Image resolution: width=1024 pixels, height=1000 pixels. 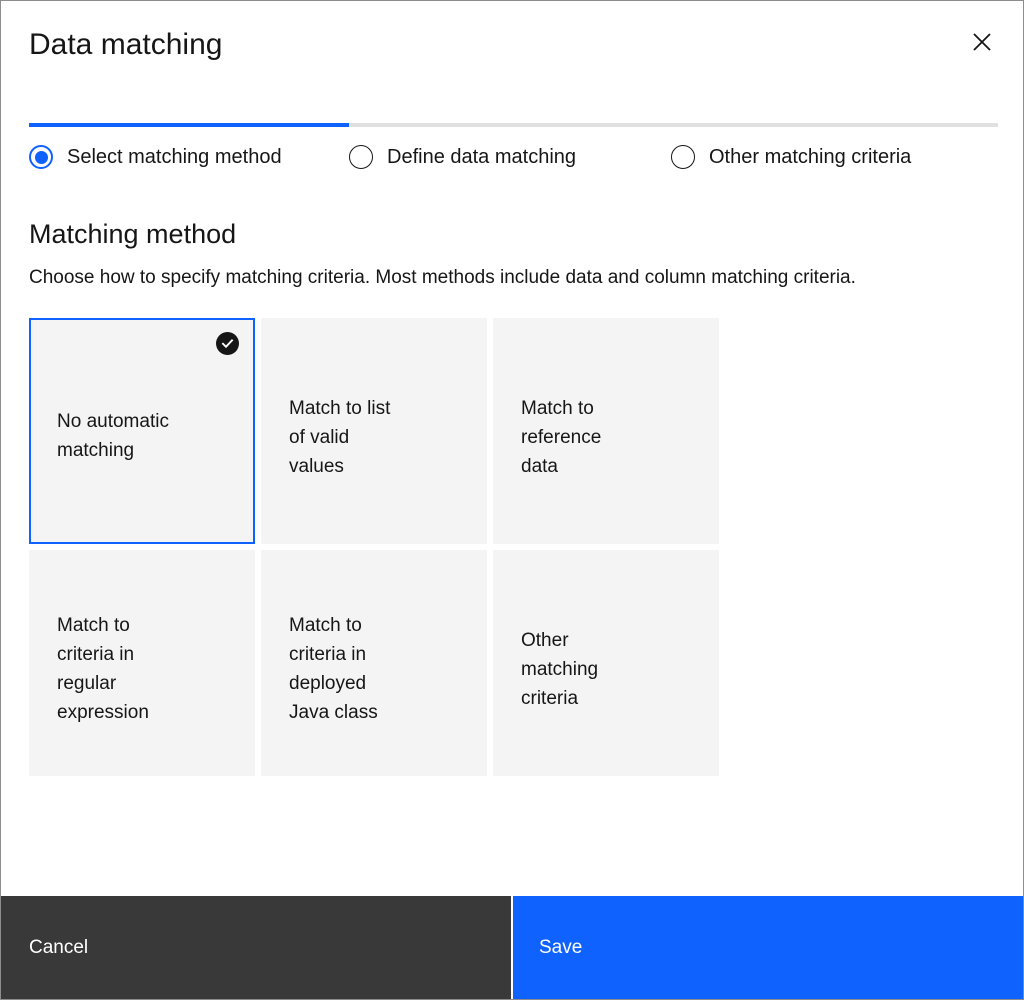 What do you see at coordinates (189, 125) in the screenshot?
I see `progress-fill` at bounding box center [189, 125].